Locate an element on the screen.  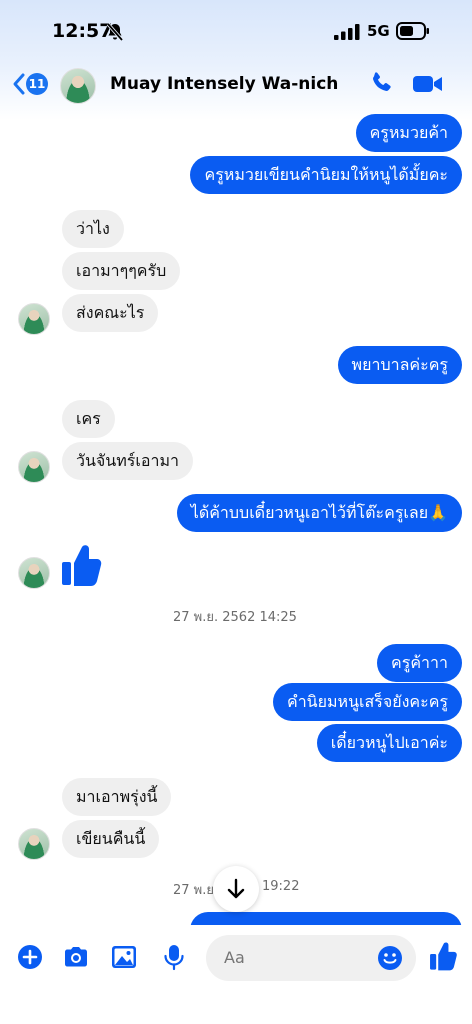
outgoing-message: พยาบาลค่ะครู is located at coordinates (399, 365).